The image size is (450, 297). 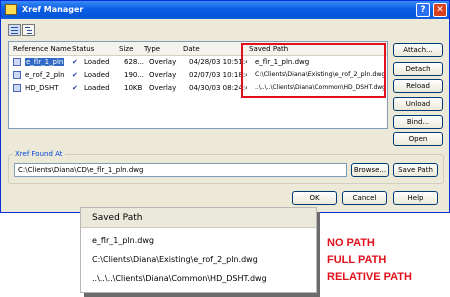 I want to click on save-path-button: Save Path, so click(x=415, y=170).